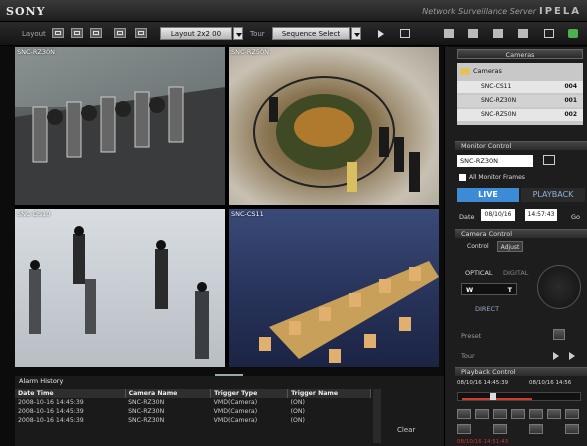 This screenshot has height=446, width=587. I want to click on optical-toggle: OPTICAL, so click(479, 273).